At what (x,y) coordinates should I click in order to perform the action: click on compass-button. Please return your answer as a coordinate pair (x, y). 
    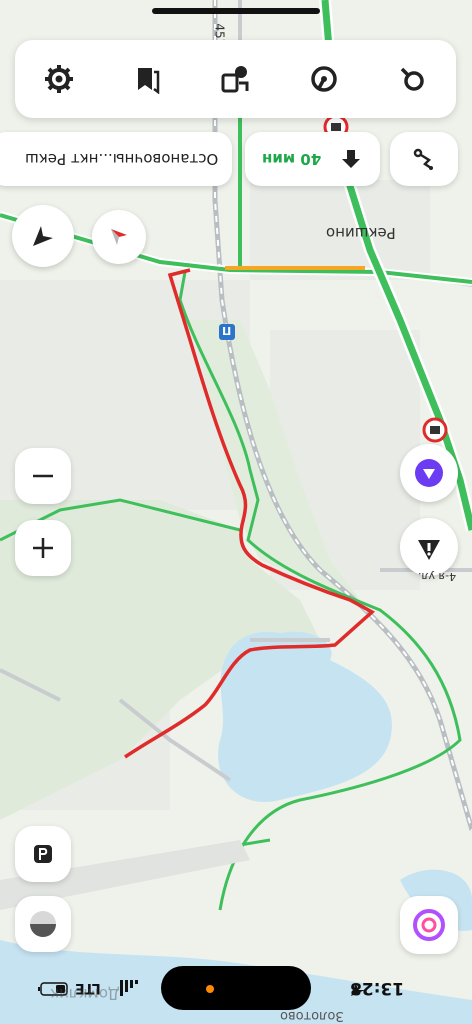
    Looking at the image, I should click on (119, 237).